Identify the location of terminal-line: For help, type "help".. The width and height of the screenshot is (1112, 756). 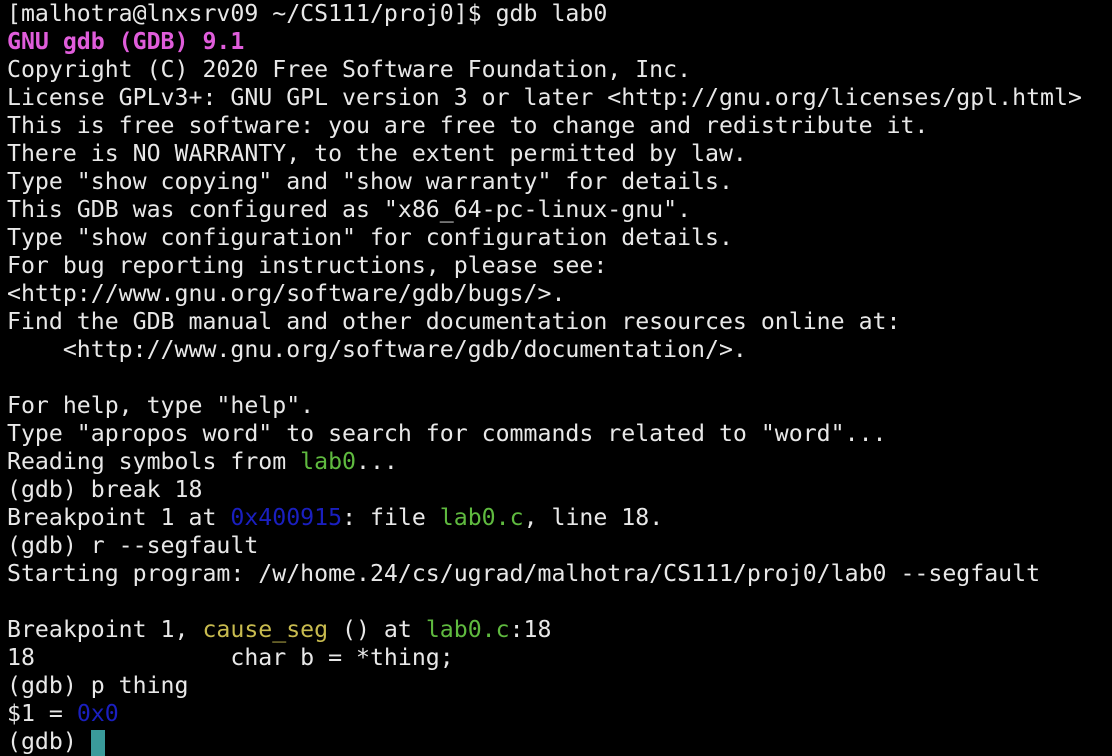
(559, 406).